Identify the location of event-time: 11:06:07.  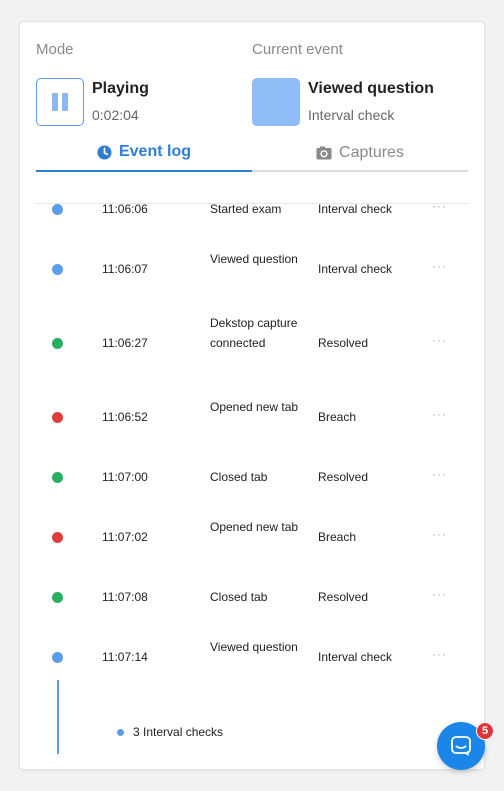
(125, 269).